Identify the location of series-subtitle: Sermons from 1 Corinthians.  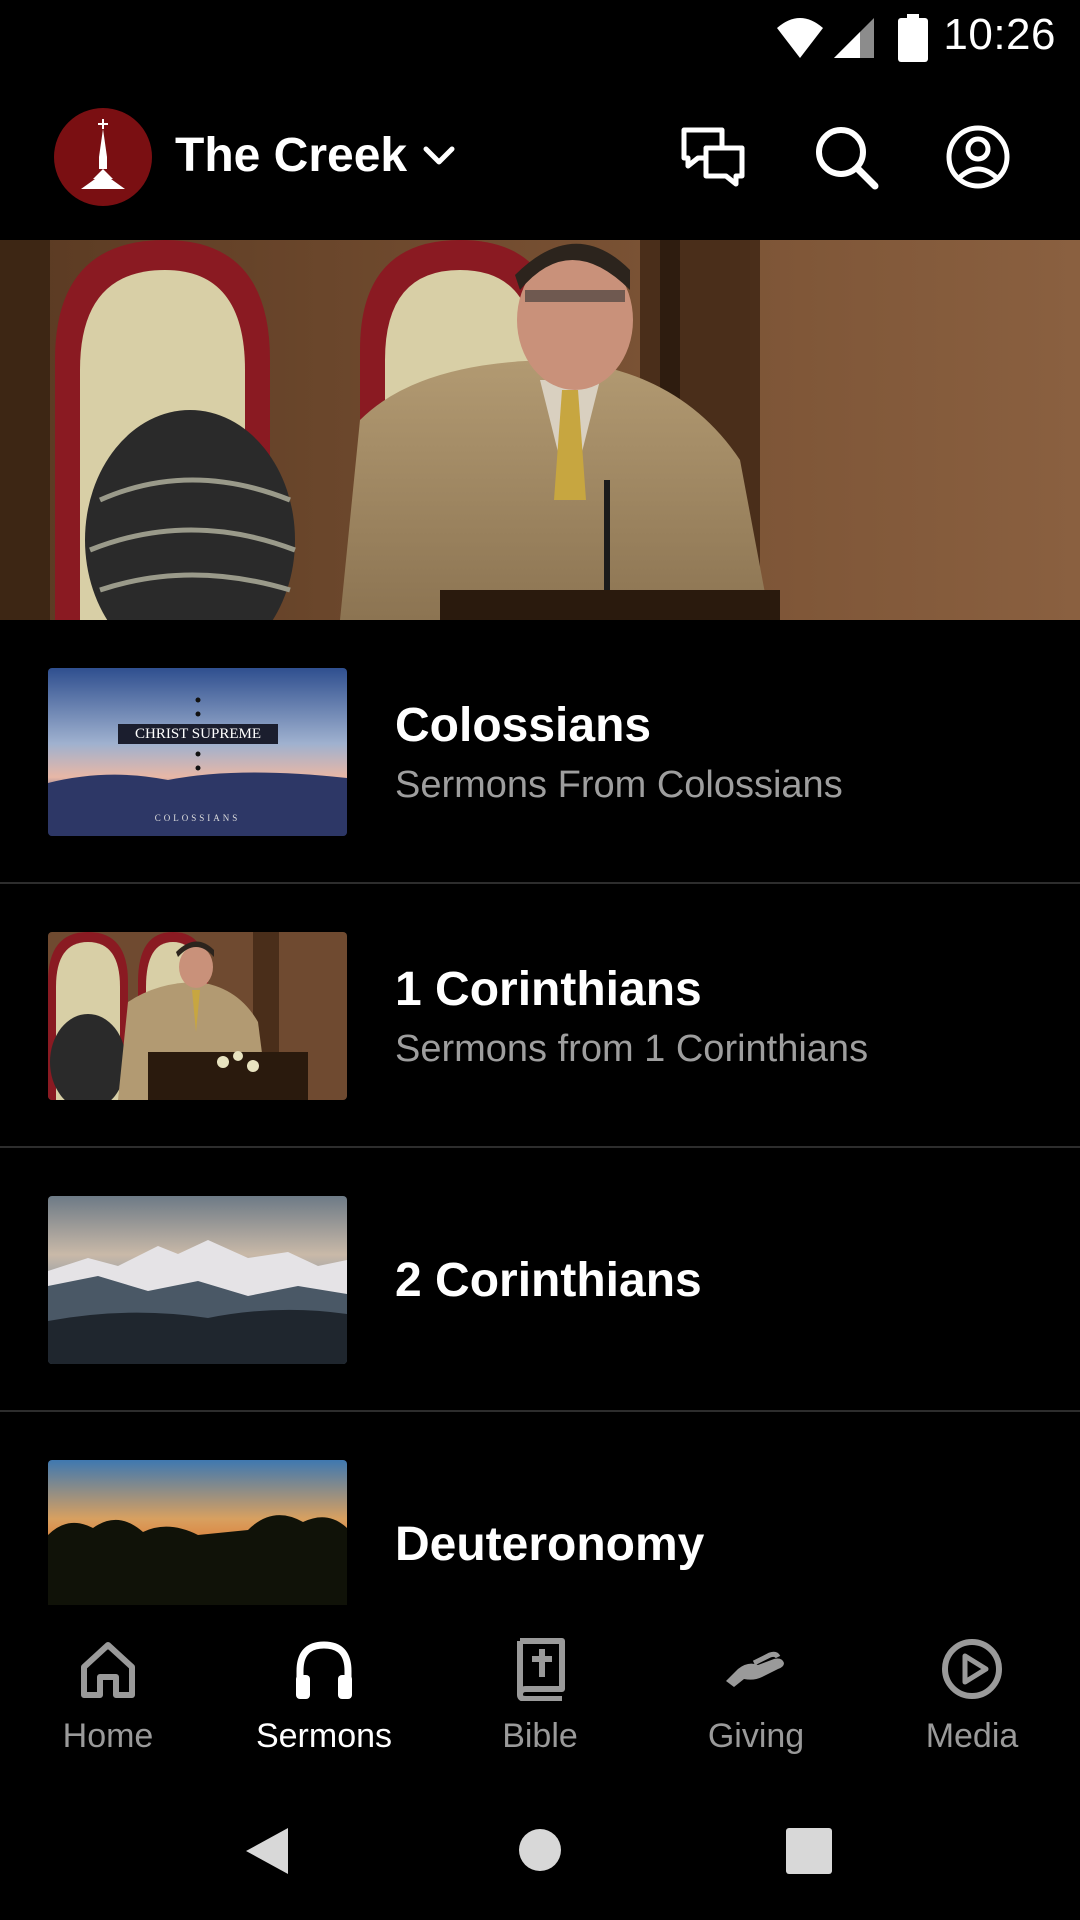
(632, 1049).